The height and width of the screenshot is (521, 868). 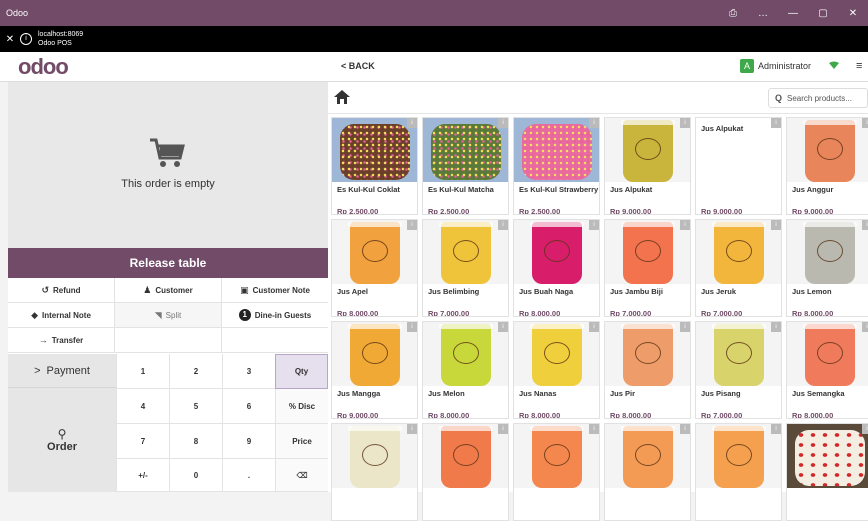 What do you see at coordinates (823, 13) in the screenshot?
I see `window-maximize-button: ▢` at bounding box center [823, 13].